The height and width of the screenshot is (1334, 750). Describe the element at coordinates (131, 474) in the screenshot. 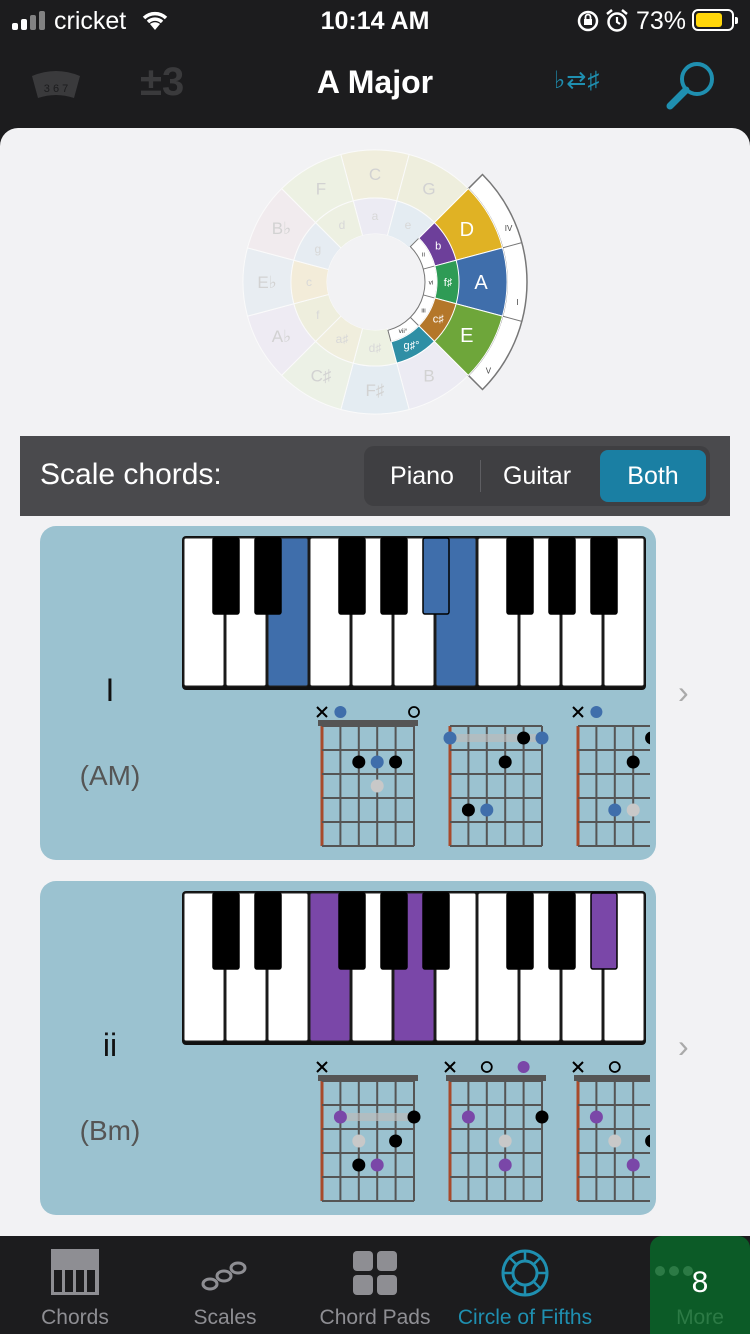

I see `scale-chords-label: Scale chords:` at that location.